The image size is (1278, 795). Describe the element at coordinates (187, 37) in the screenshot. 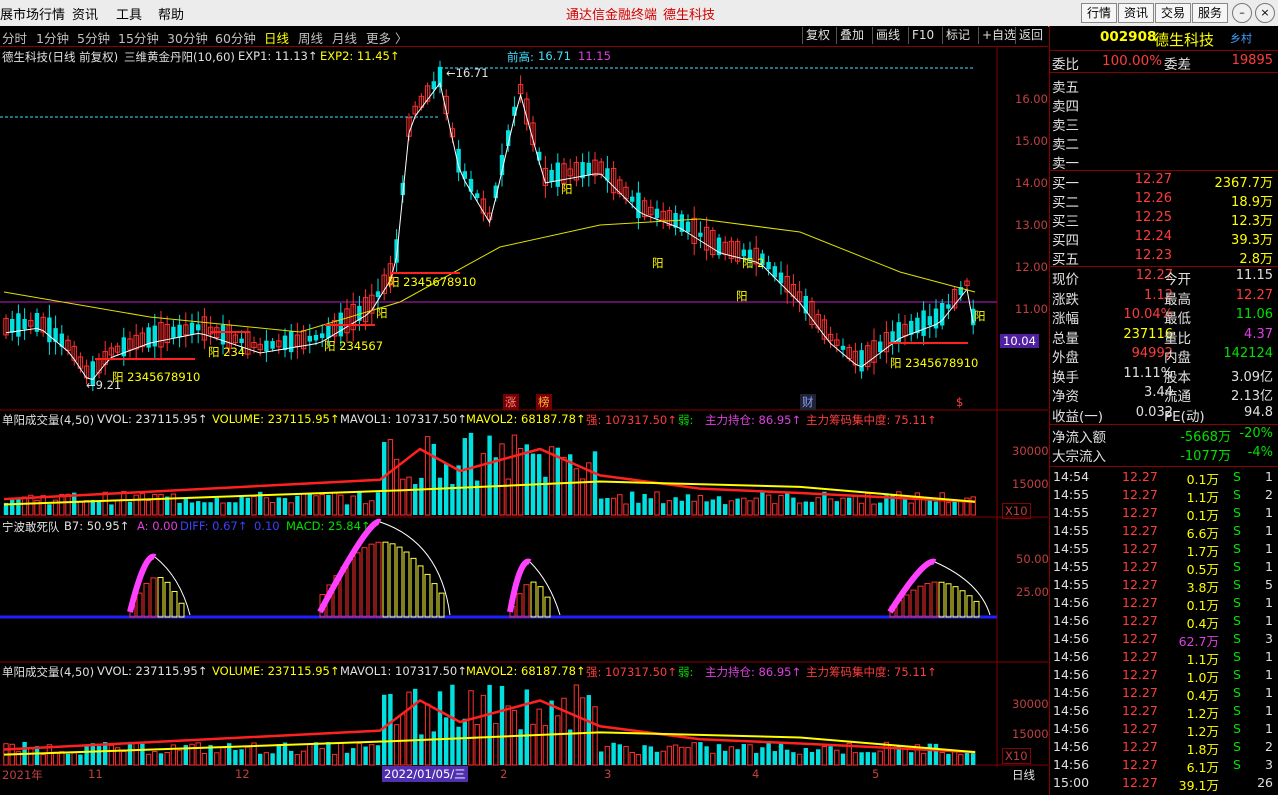

I see `period-30min: 30分钟` at that location.